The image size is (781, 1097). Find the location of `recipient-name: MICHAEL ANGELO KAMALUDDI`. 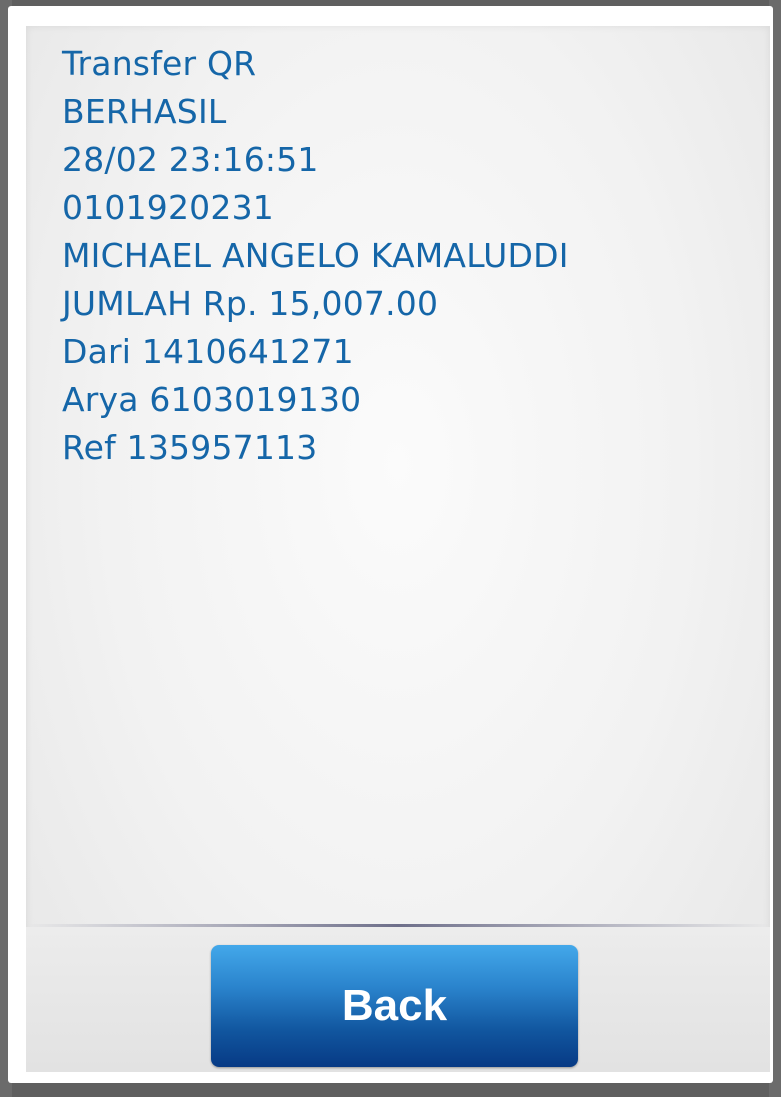

recipient-name: MICHAEL ANGELO KAMALUDDI is located at coordinates (315, 255).